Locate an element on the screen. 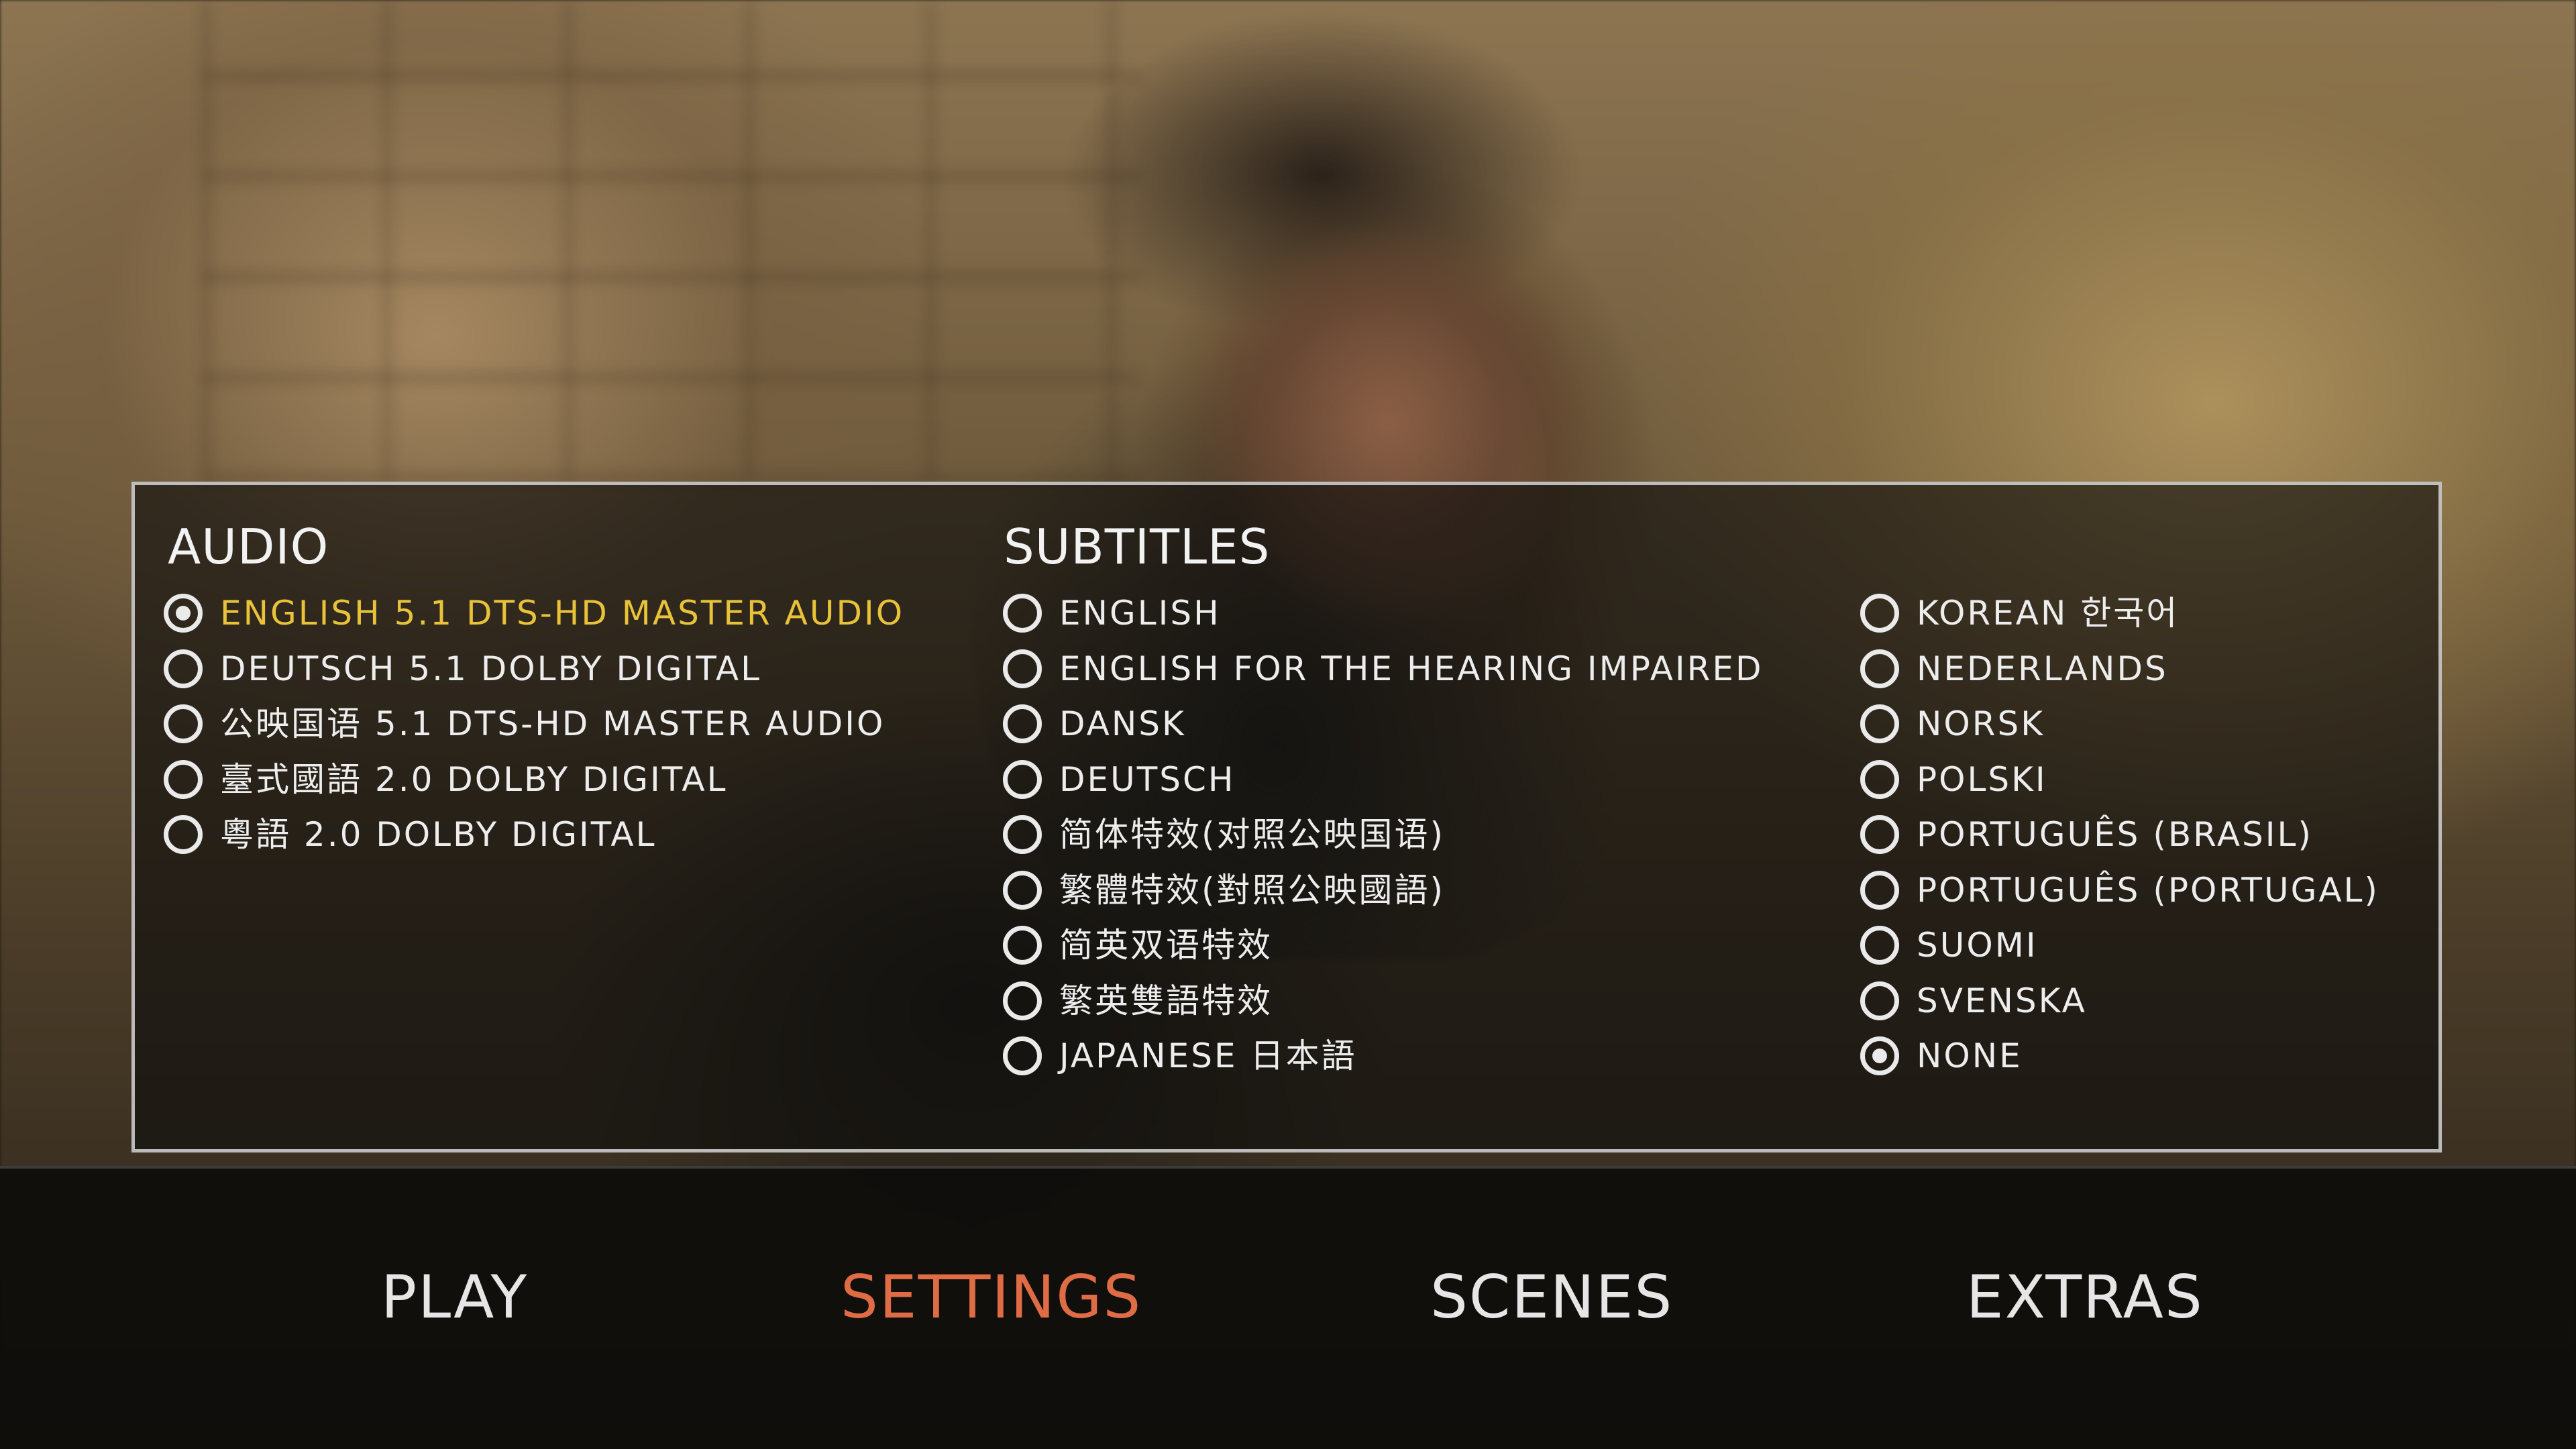 The image size is (2576, 1449). subtitle-option-label: DANSK is located at coordinates (1122, 724).